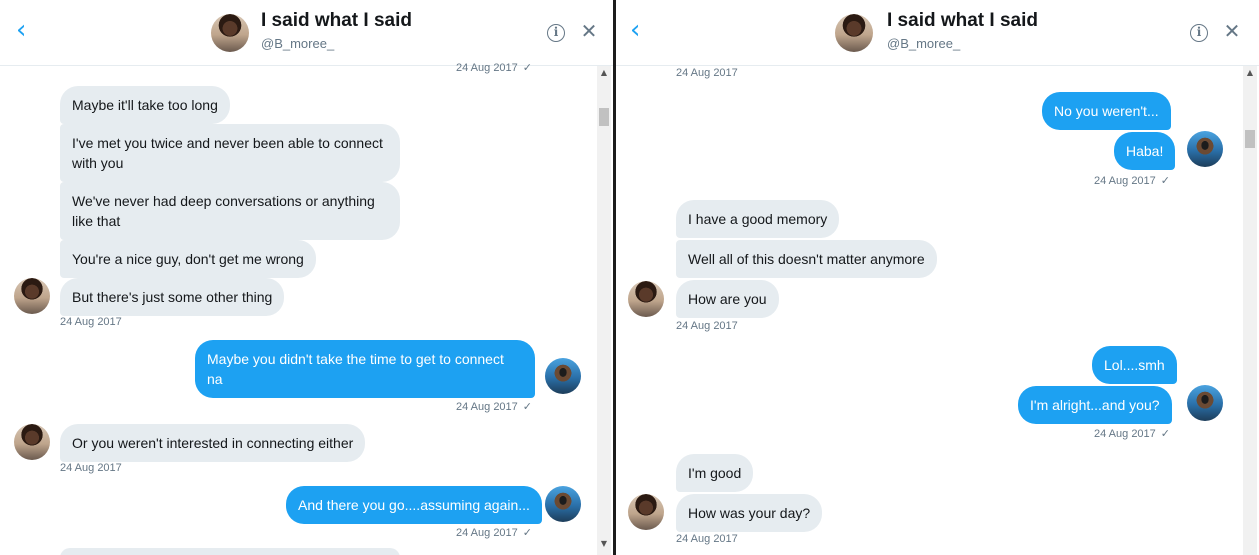 The image size is (1259, 555). What do you see at coordinates (749, 513) in the screenshot?
I see `message-bubble-incoming: How was your day?` at bounding box center [749, 513].